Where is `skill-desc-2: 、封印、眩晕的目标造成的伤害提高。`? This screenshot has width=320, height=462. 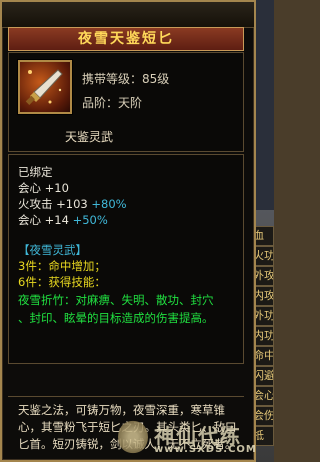 skill-desc-2: 、封印、眩晕的目标造成的伤害提高。 is located at coordinates (116, 318).